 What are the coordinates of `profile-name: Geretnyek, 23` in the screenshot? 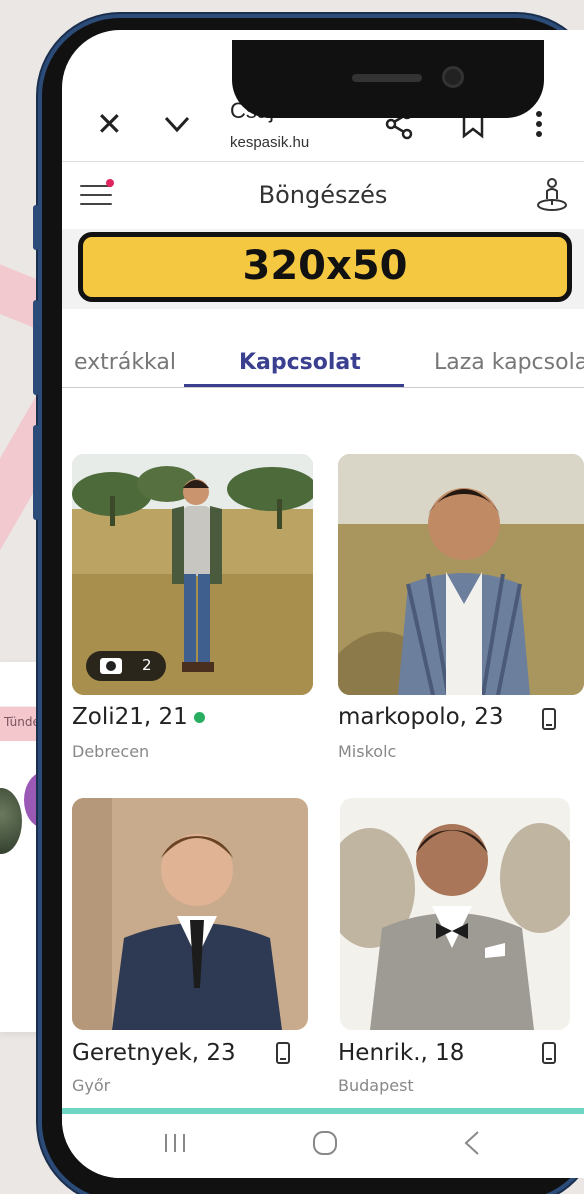 It's located at (154, 1053).